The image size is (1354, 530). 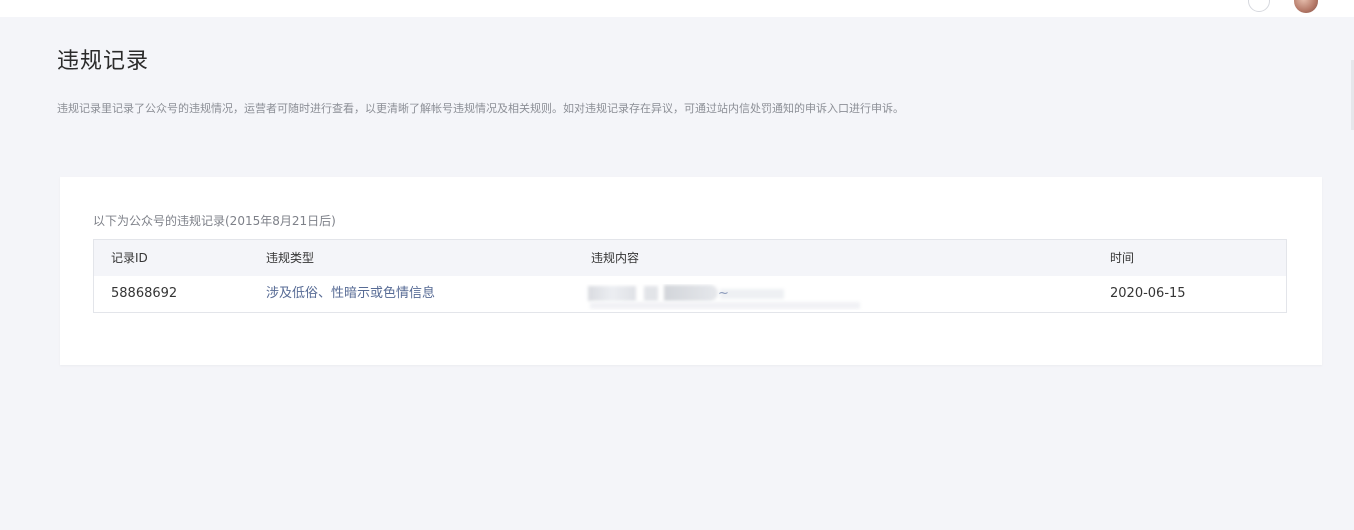 What do you see at coordinates (677, 8) in the screenshot?
I see `top-bar` at bounding box center [677, 8].